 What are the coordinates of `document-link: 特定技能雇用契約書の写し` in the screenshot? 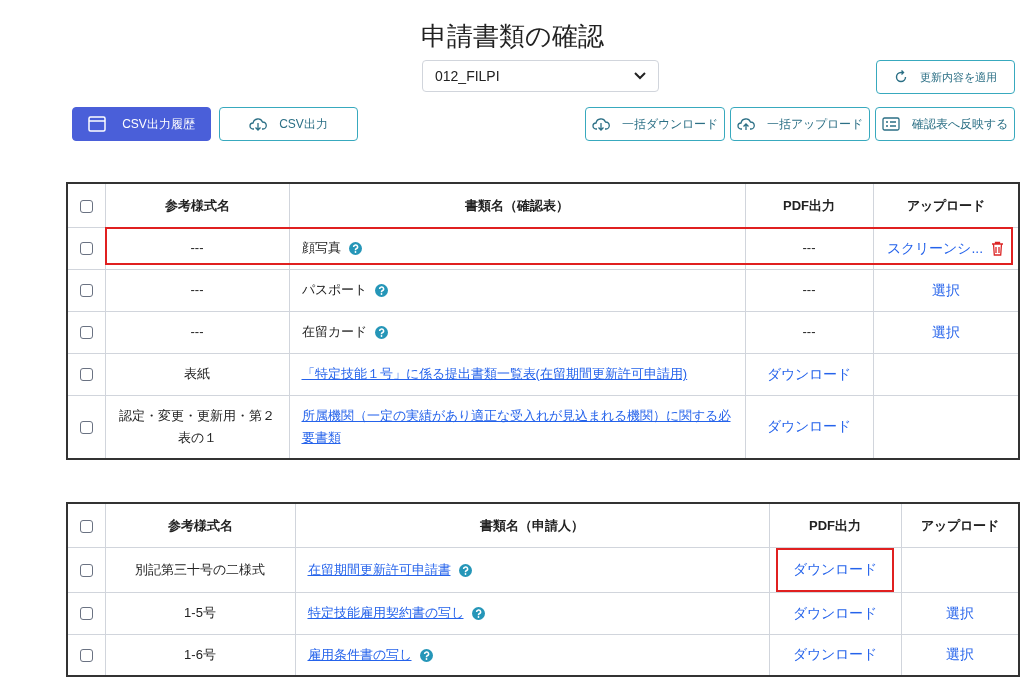 It's located at (385, 613).